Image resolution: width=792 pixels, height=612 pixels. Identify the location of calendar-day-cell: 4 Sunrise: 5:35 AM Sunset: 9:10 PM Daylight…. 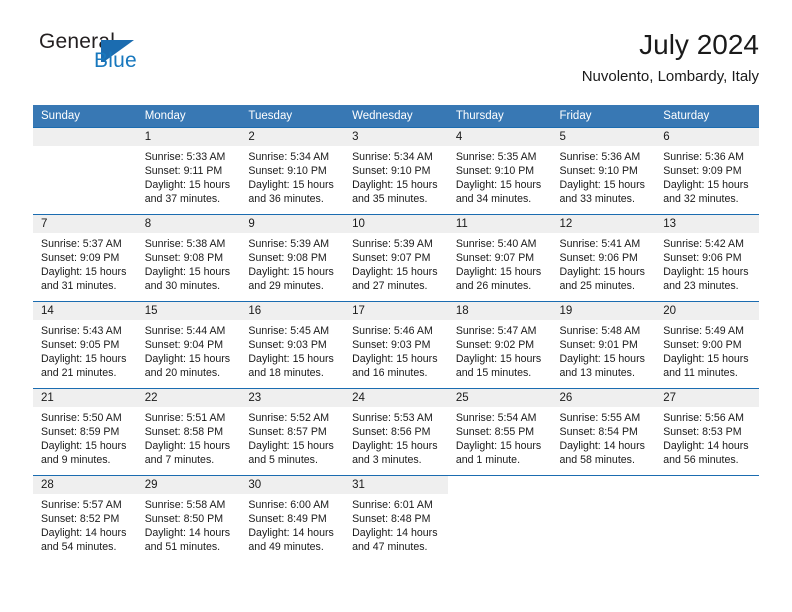
(499, 171).